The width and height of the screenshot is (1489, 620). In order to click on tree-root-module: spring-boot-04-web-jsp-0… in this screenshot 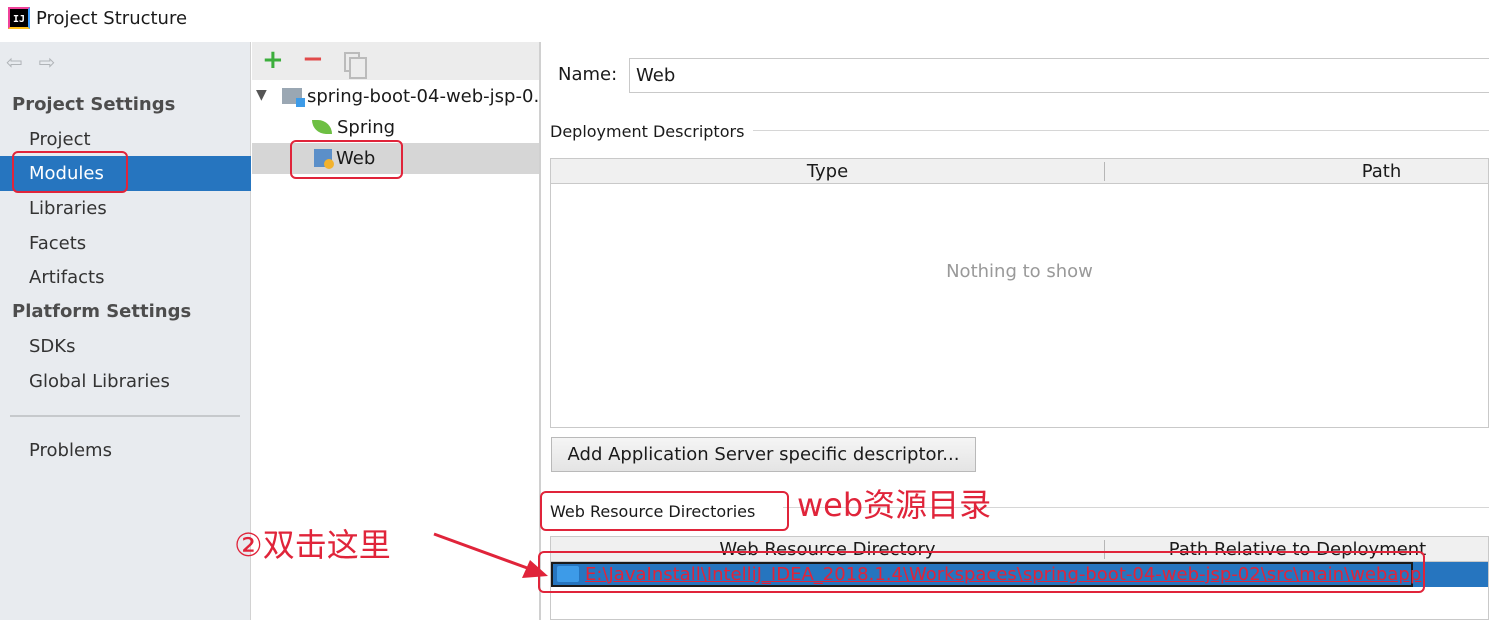, I will do `click(411, 97)`.